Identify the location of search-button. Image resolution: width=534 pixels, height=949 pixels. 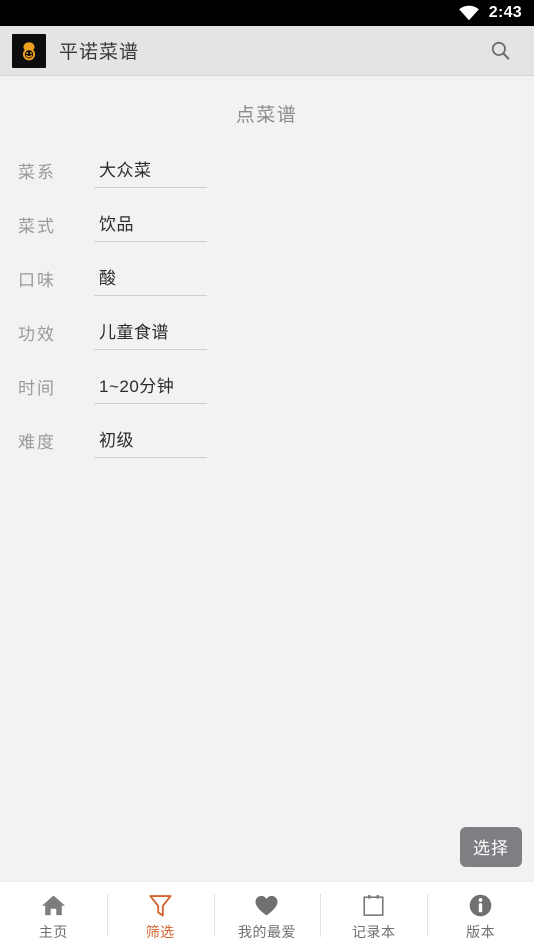
(500, 51).